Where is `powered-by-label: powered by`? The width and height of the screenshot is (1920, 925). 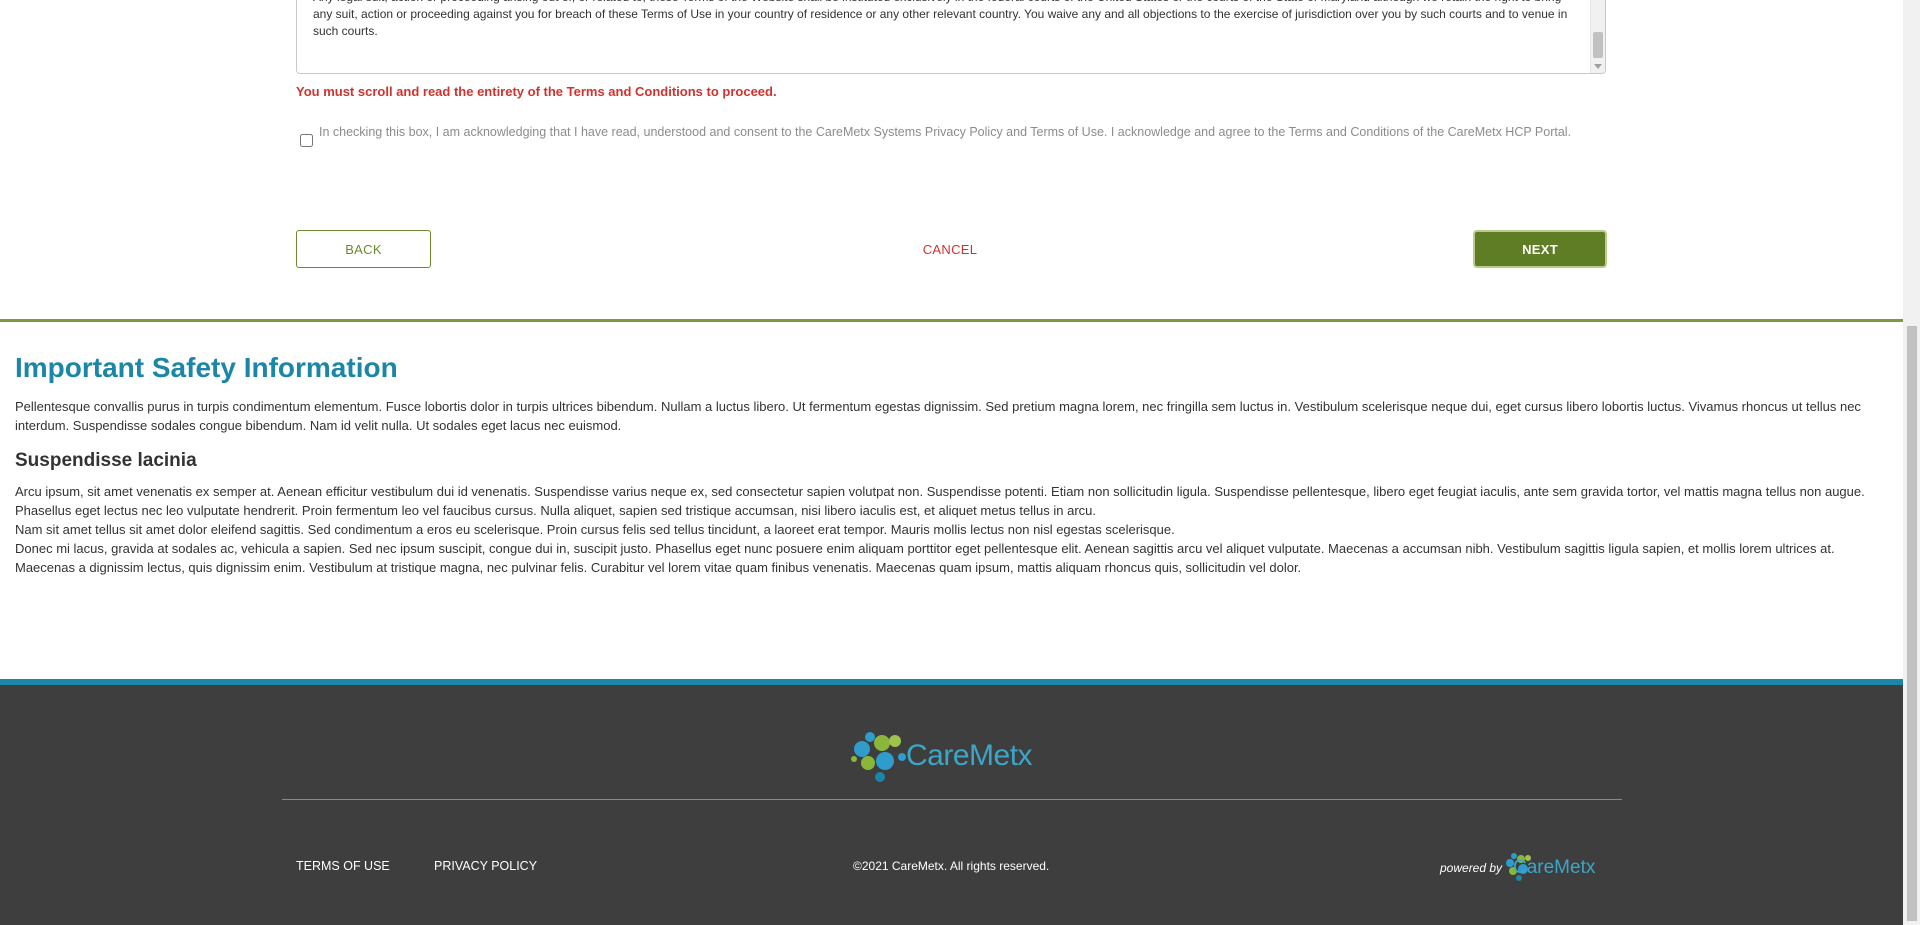 powered-by-label: powered by is located at coordinates (1471, 868).